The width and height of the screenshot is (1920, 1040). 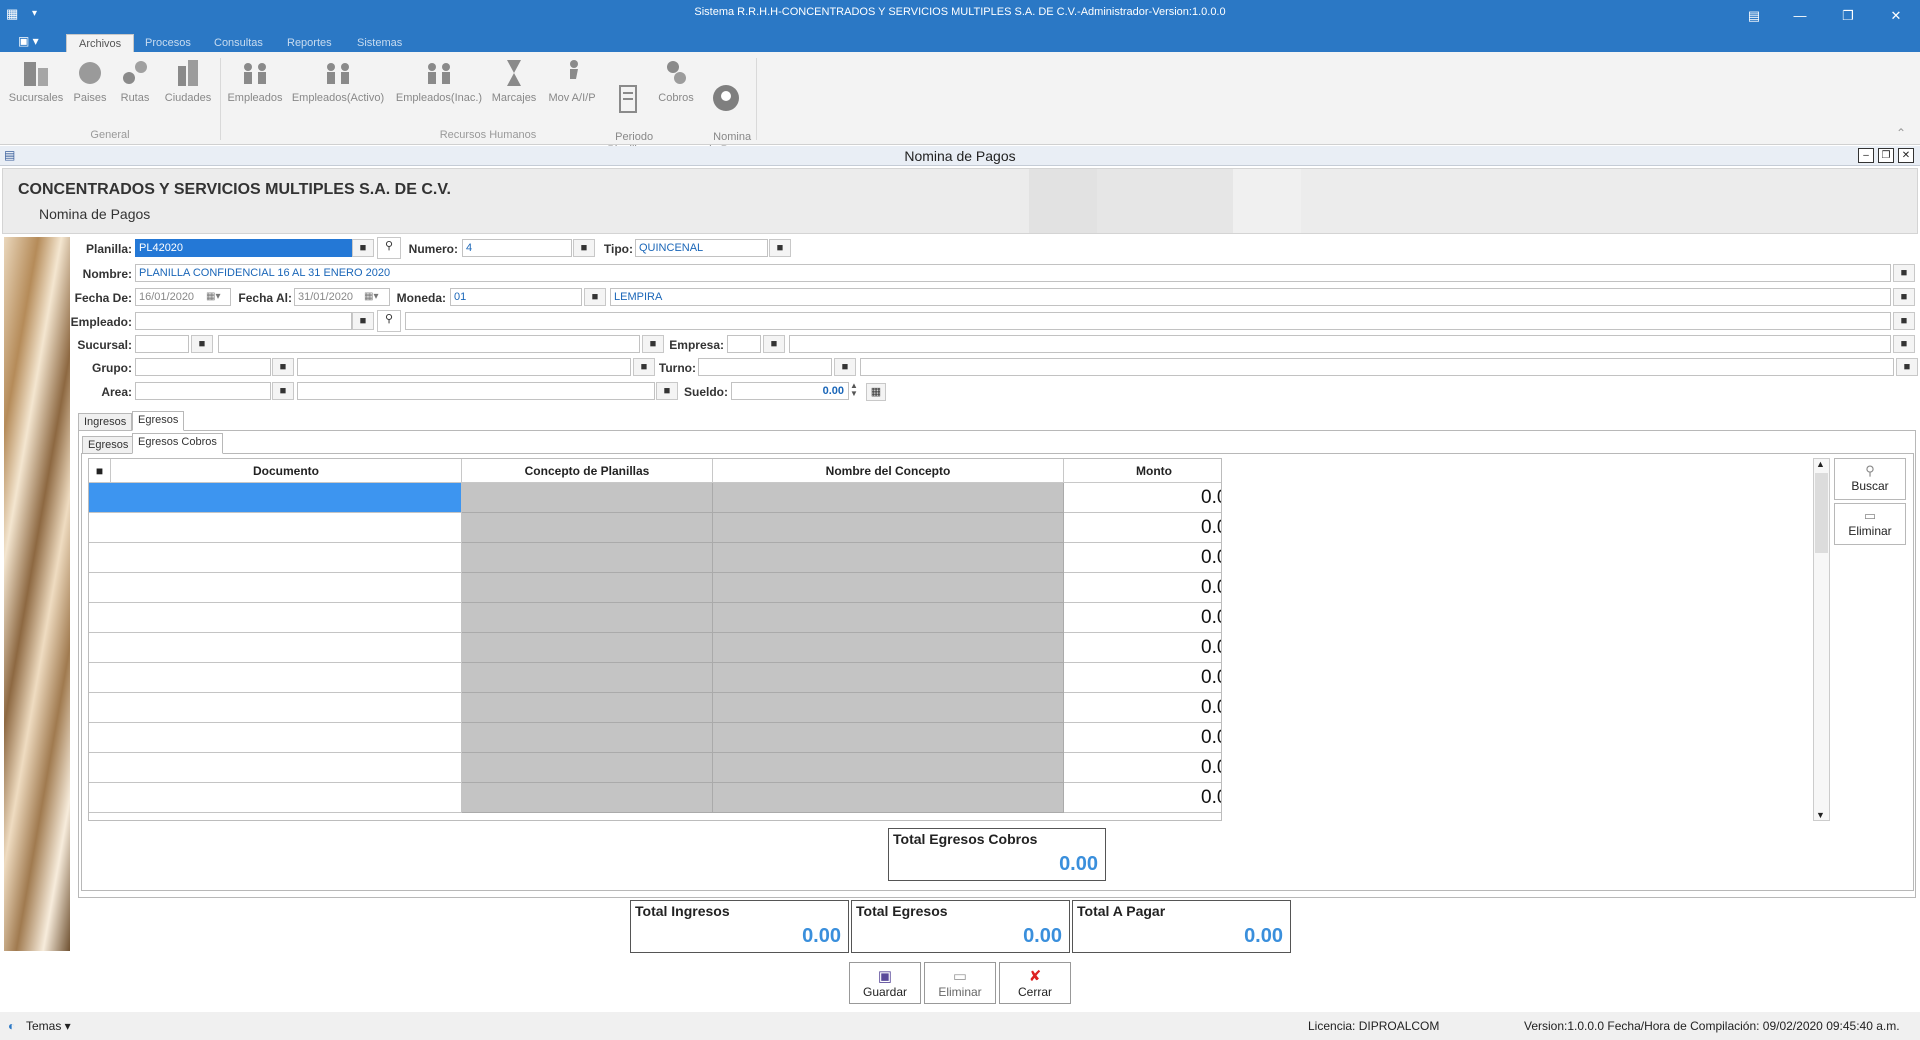 What do you see at coordinates (701, 248) in the screenshot?
I see `tipo-input: QUINCENAL` at bounding box center [701, 248].